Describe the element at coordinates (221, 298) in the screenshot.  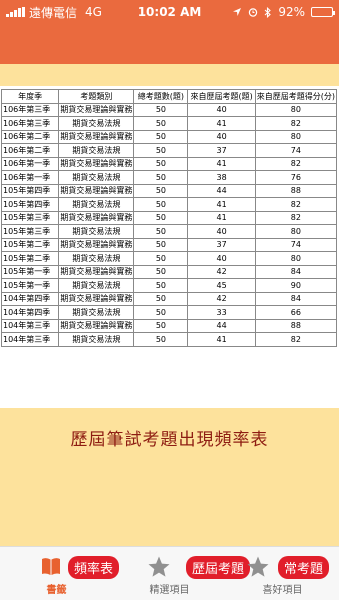
I see `table-cell: 42` at that location.